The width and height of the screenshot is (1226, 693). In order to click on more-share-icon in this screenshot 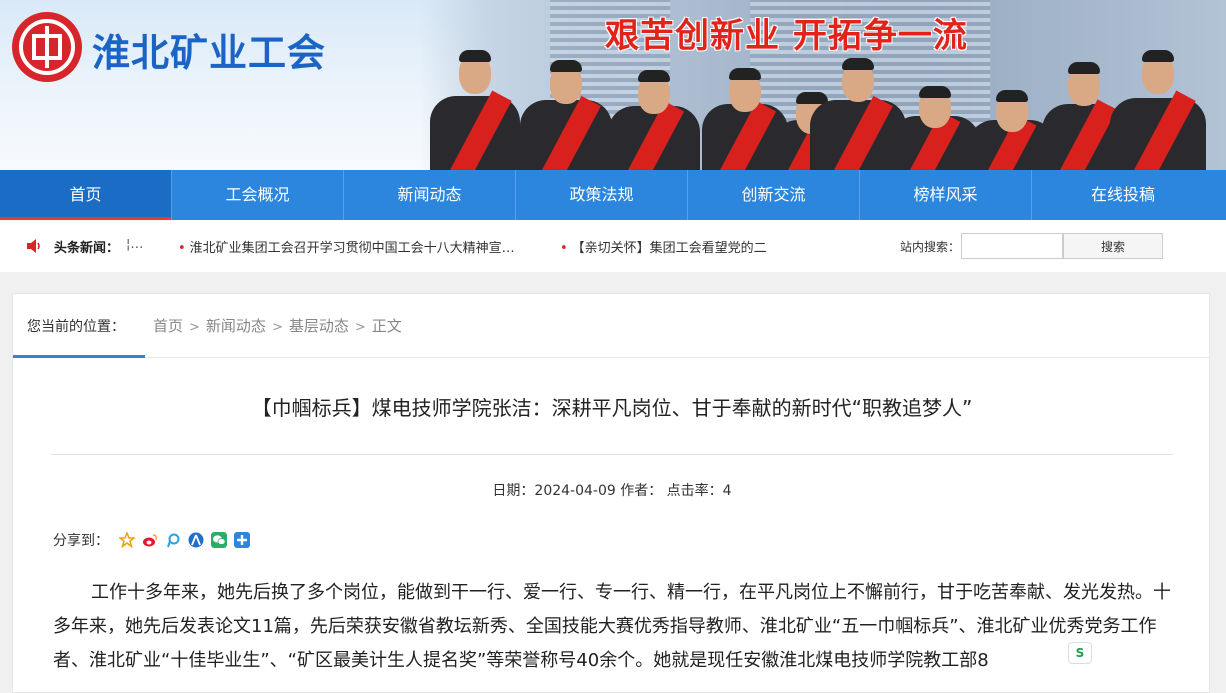, I will do `click(242, 540)`.